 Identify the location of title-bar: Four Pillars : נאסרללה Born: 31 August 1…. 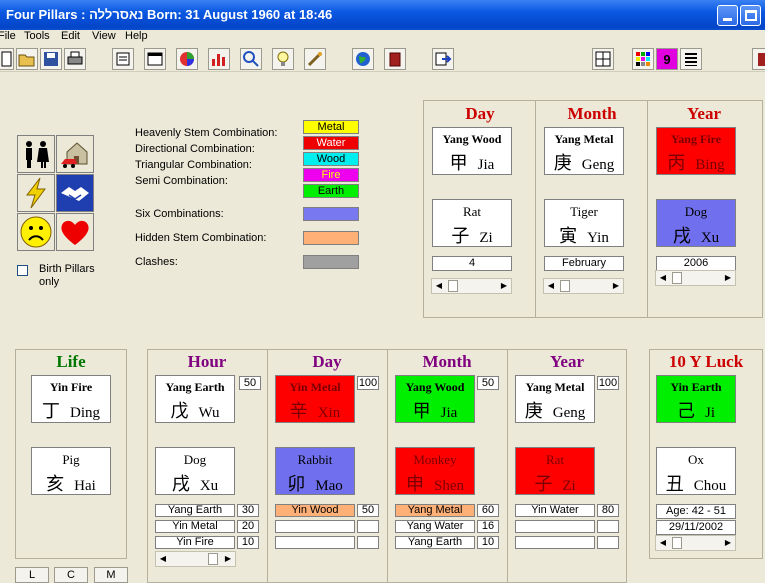
(382, 15).